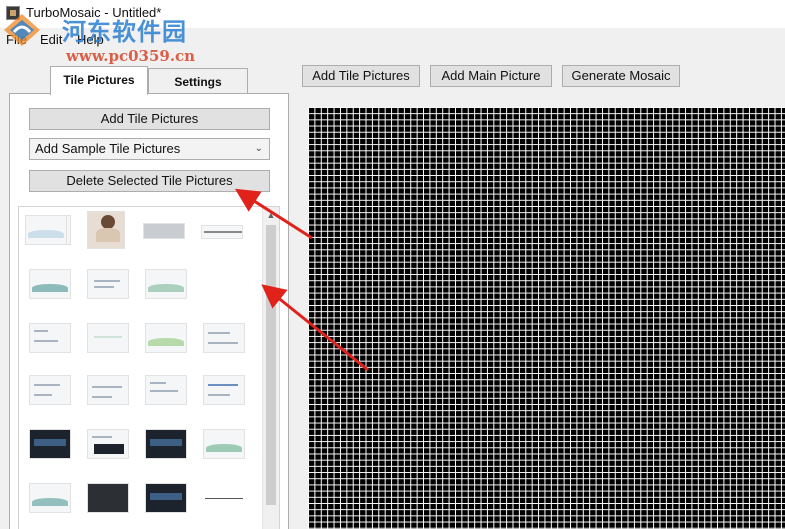 This screenshot has width=785, height=529. I want to click on delete-selected-tile-pictures-button: Delete Selected Tile Pictures, so click(149, 181).